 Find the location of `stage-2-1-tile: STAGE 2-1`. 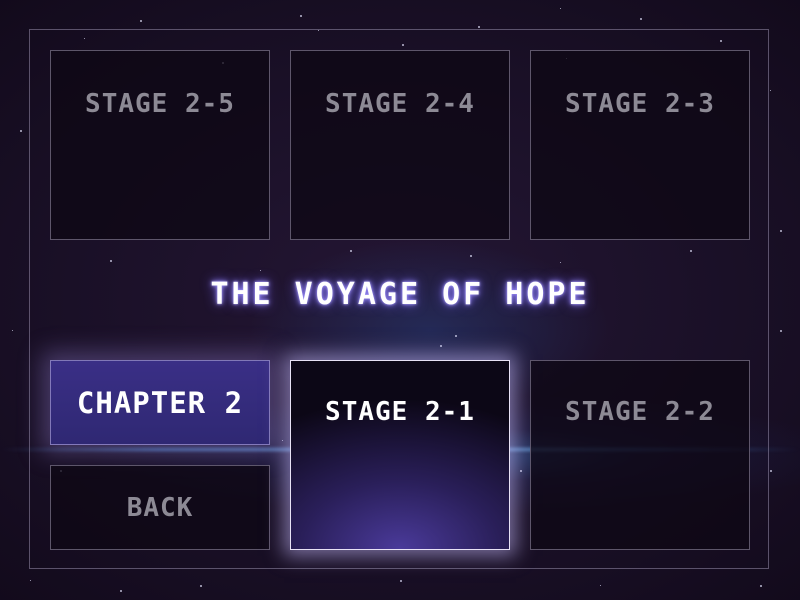

stage-2-1-tile: STAGE 2-1 is located at coordinates (400, 455).